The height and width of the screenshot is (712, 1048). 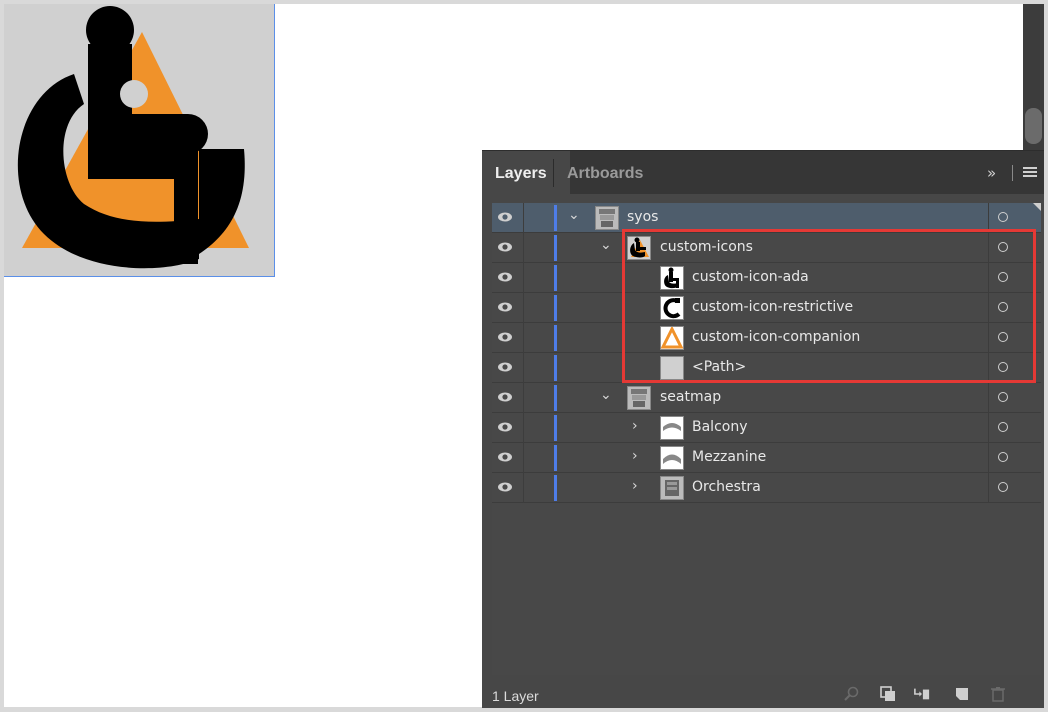 I want to click on trash-icon, so click(x=998, y=694).